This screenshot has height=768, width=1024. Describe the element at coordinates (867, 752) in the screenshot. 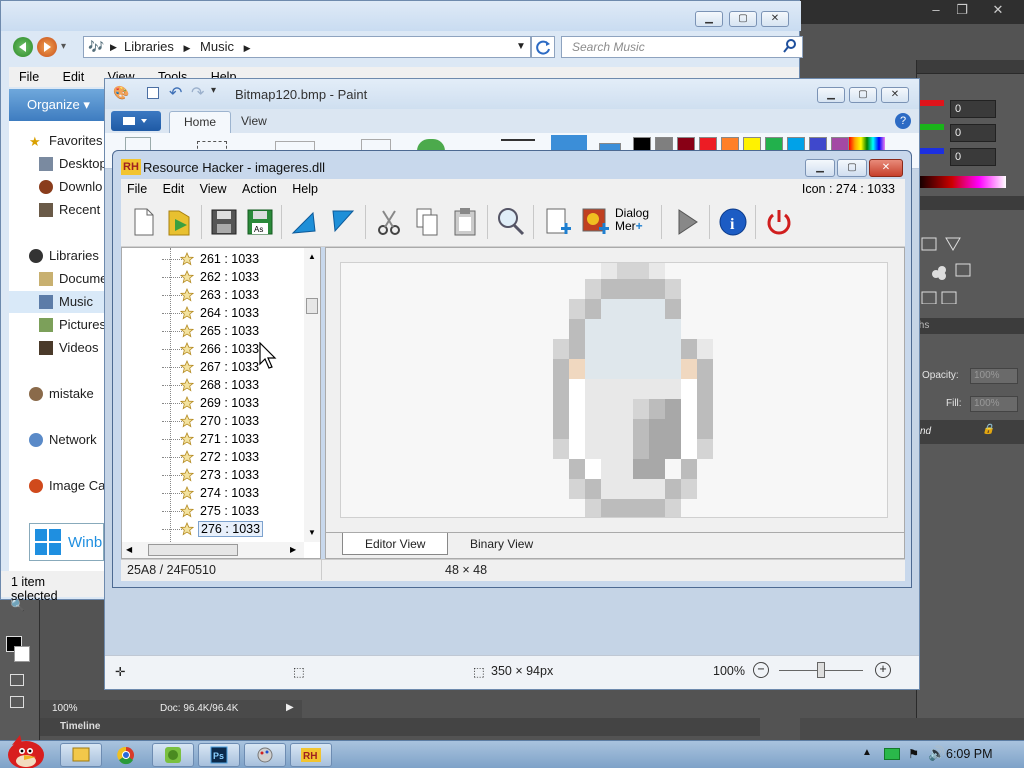

I see `tray-expand-icon: ▲` at that location.